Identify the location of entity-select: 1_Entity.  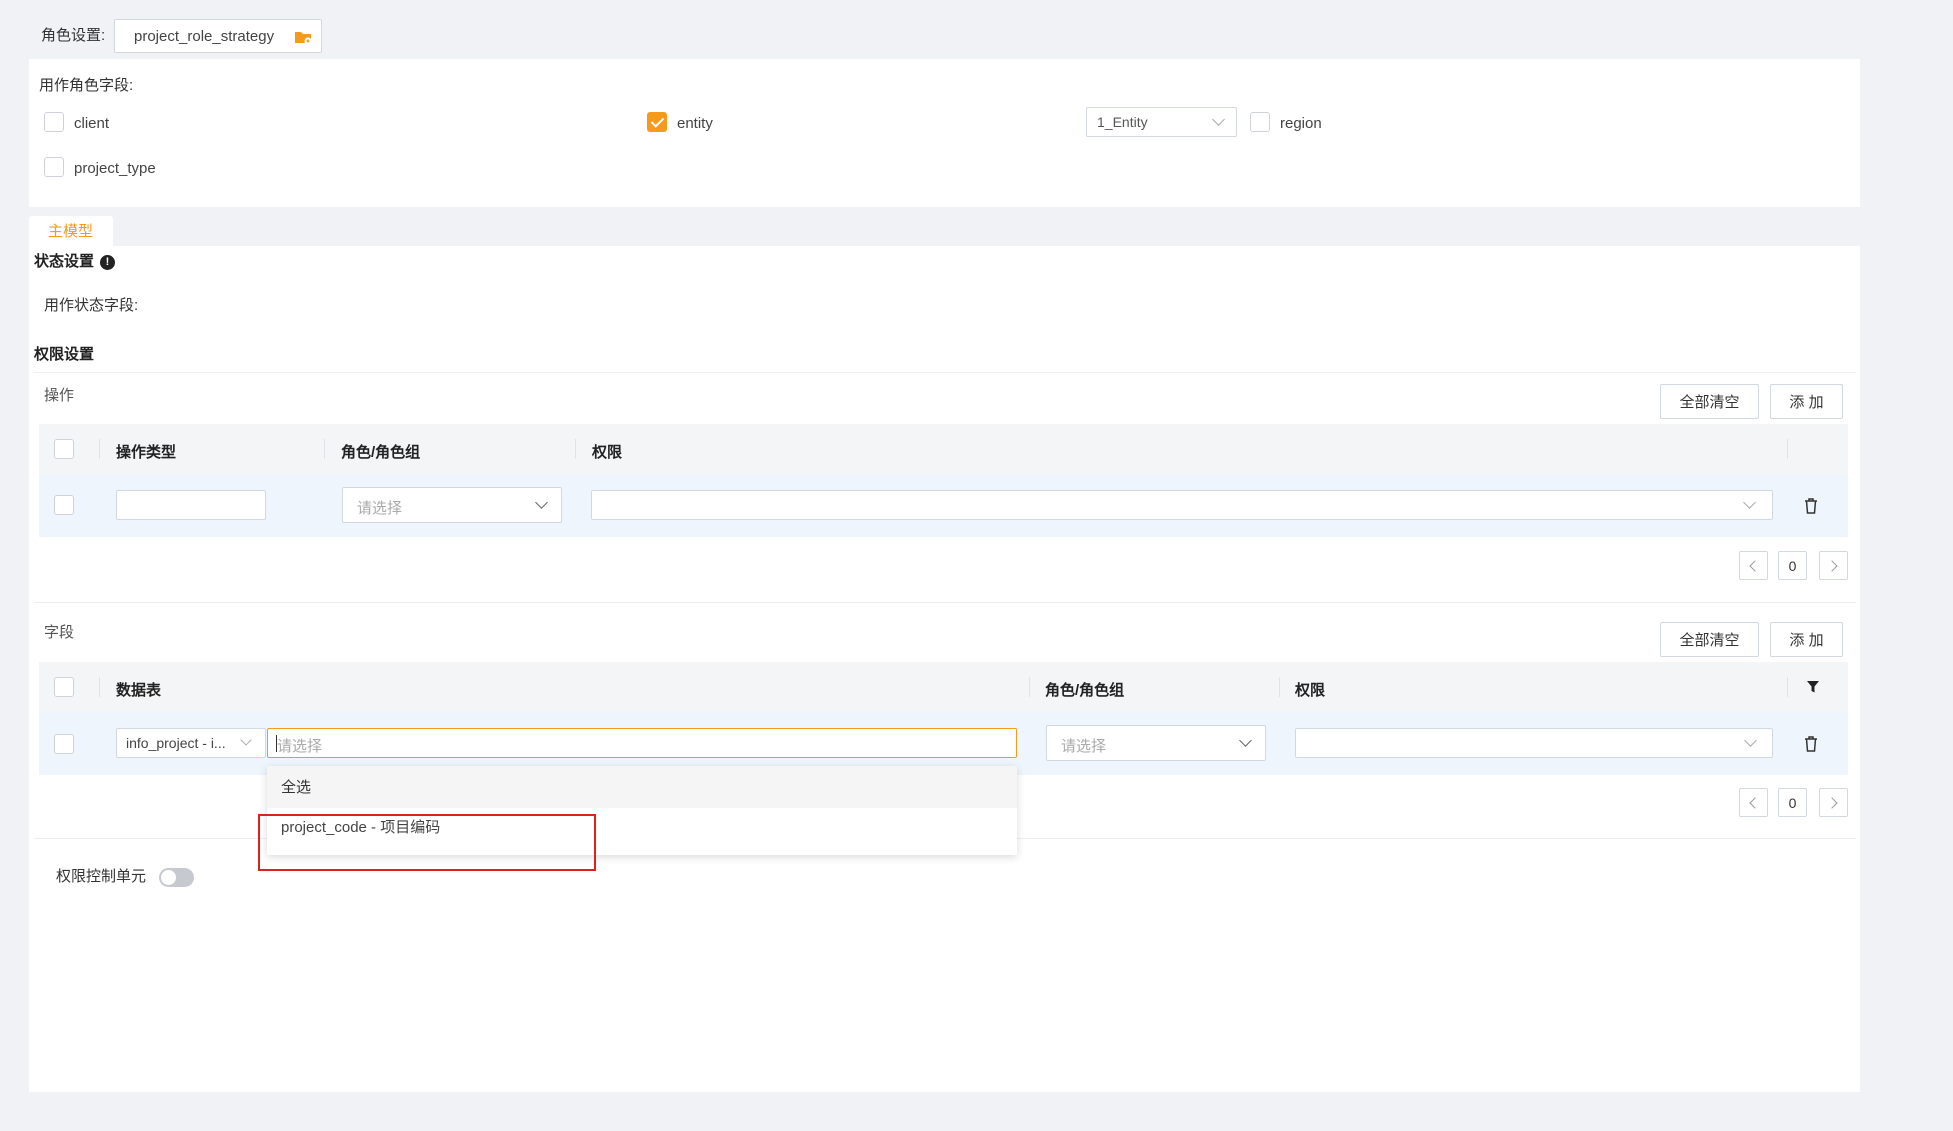
(1161, 122).